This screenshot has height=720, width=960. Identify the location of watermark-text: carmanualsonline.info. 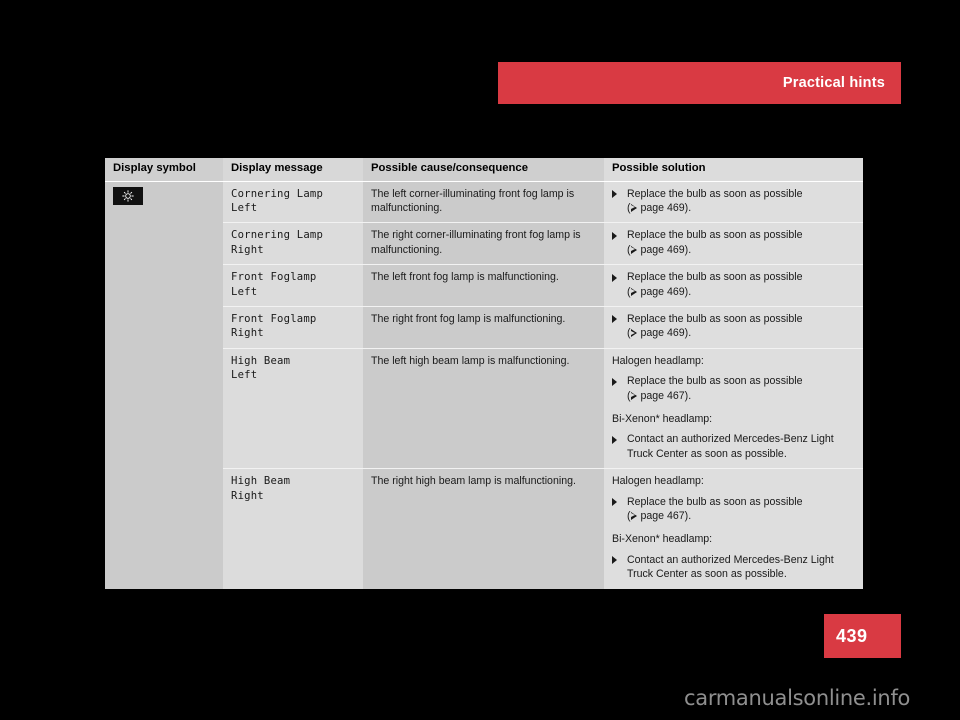
(797, 698).